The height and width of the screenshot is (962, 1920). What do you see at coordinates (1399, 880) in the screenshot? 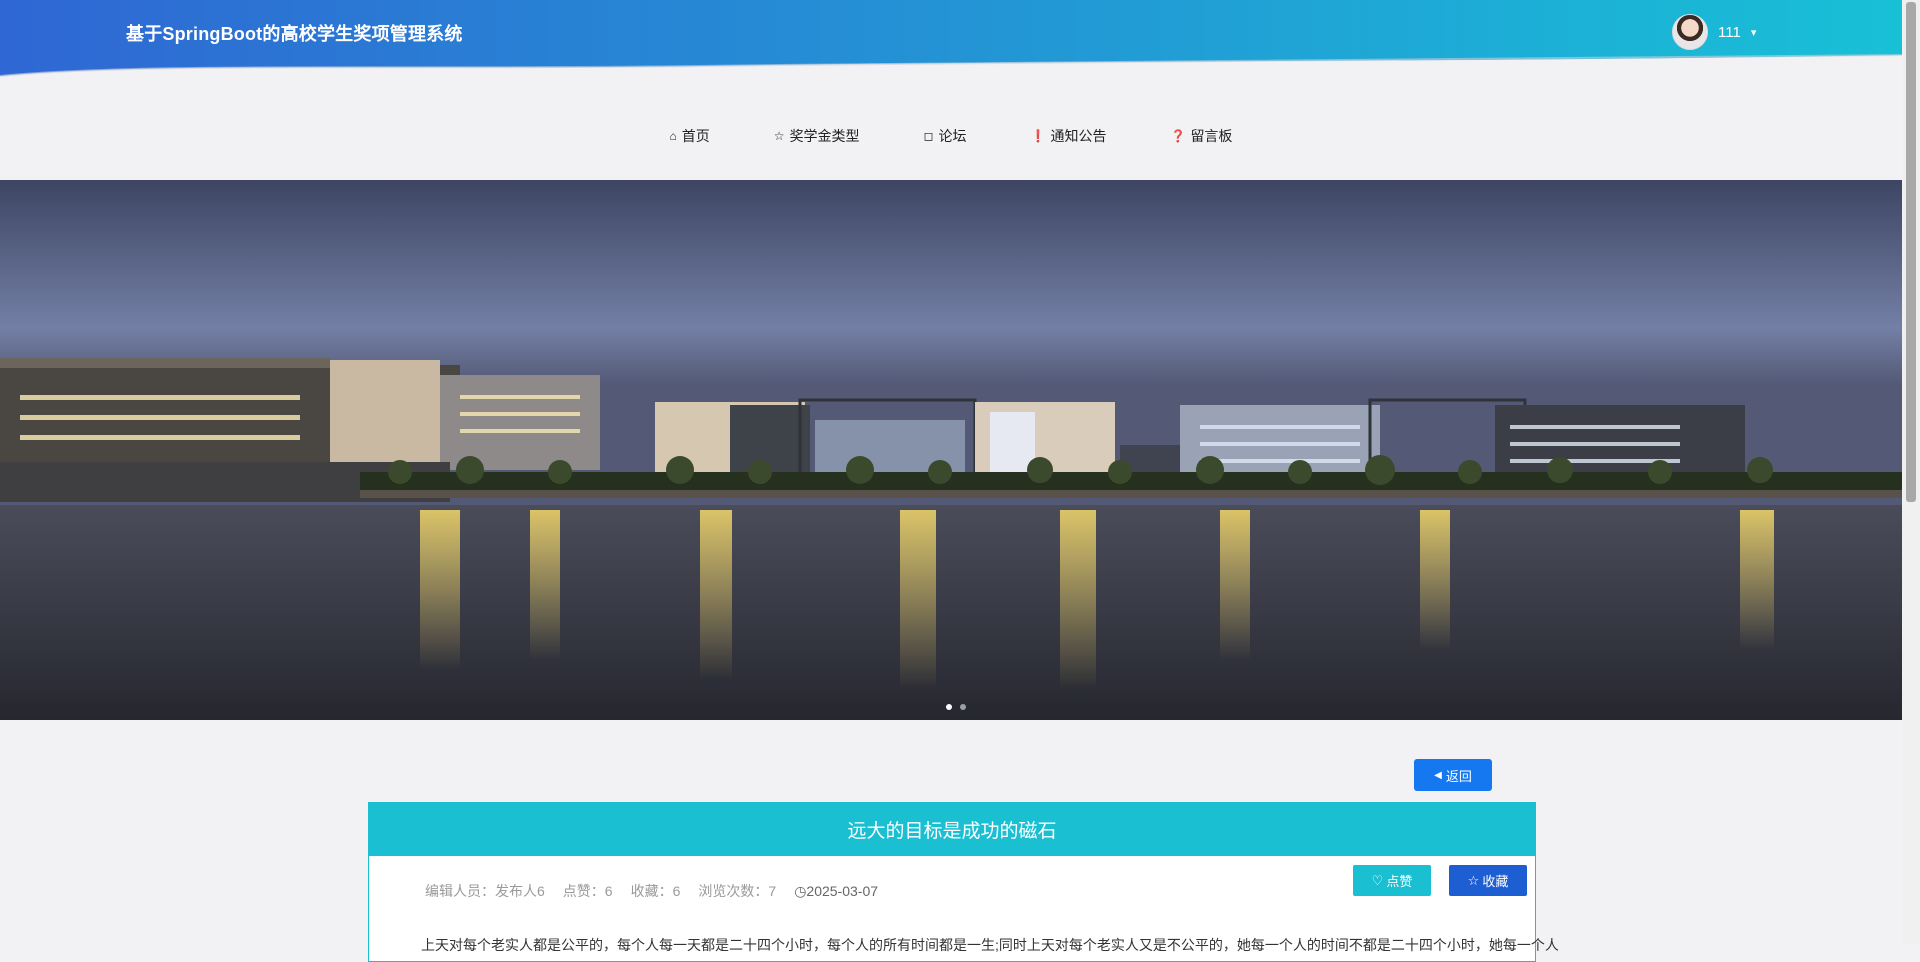
I see `like-button-label: 点赞` at bounding box center [1399, 880].